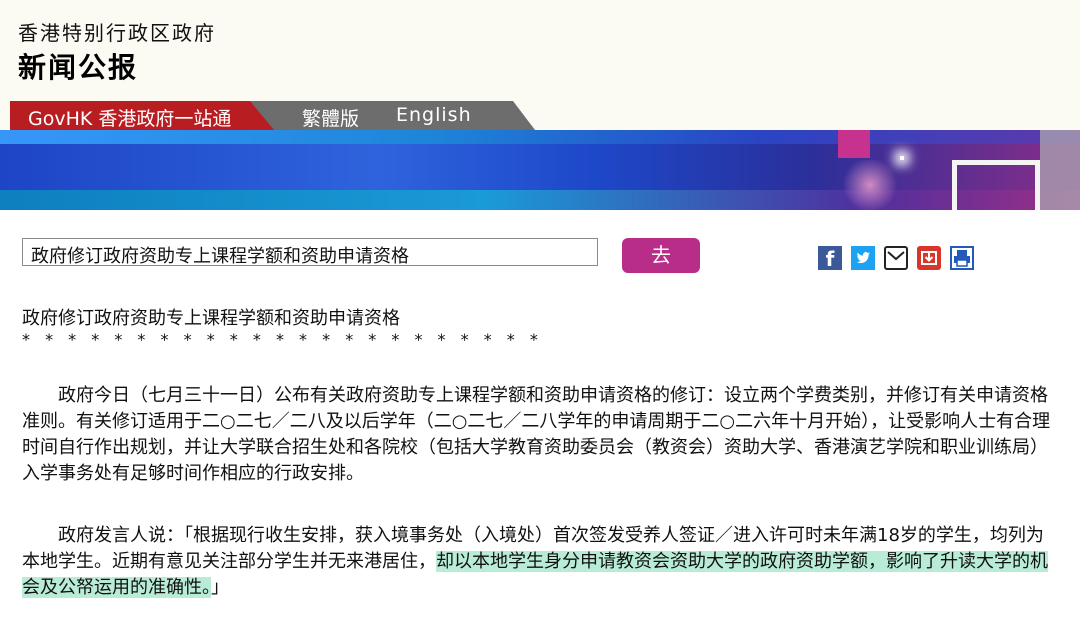 This screenshot has height=637, width=1080. I want to click on print-icon, so click(962, 258).